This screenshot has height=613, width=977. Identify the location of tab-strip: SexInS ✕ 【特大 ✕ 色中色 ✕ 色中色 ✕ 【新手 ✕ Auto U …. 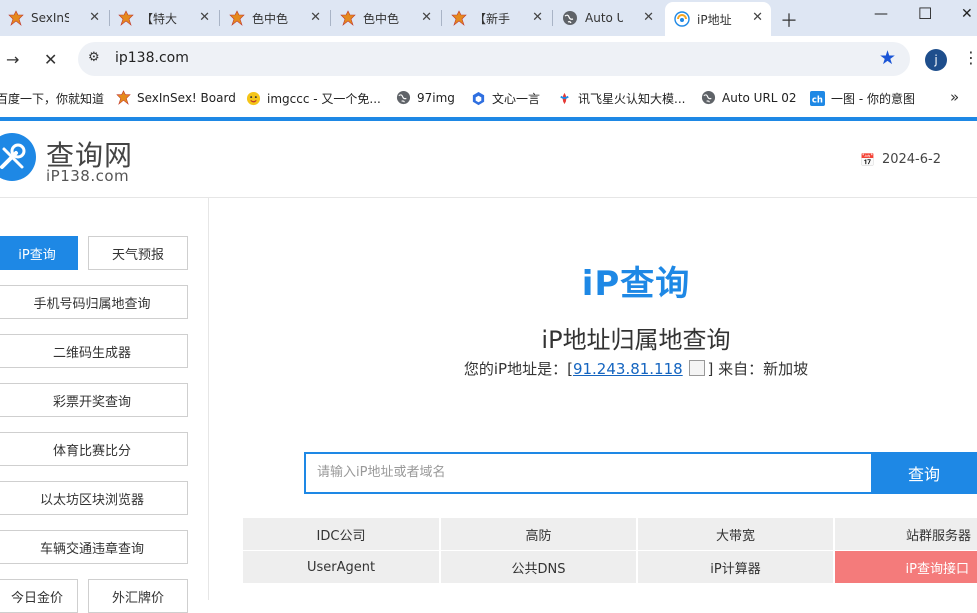
(488, 18).